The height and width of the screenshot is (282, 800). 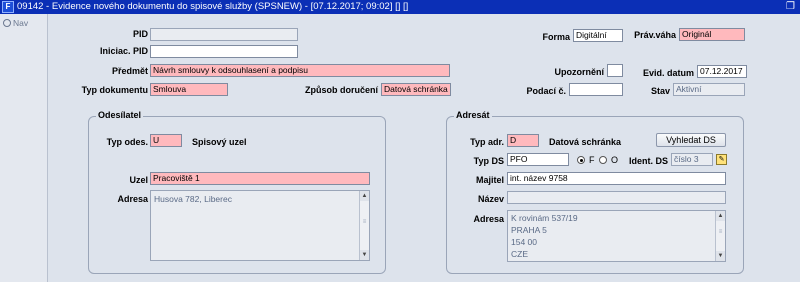 What do you see at coordinates (615, 70) in the screenshot?
I see `upozorneni-field` at bounding box center [615, 70].